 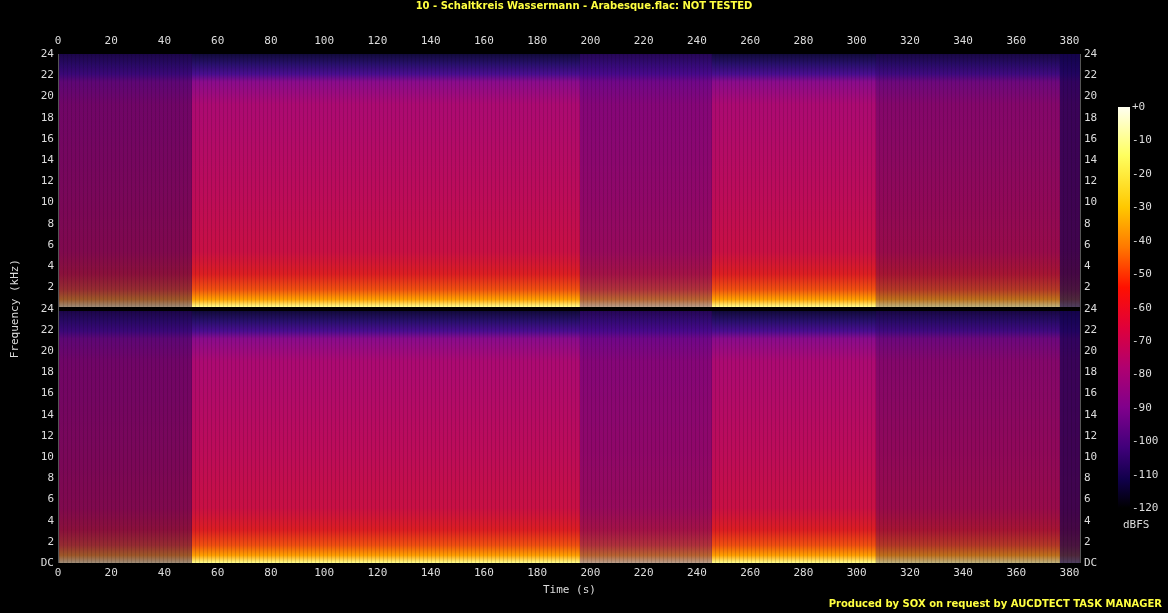 I want to click on time-tick-label: 80, so click(x=271, y=41).